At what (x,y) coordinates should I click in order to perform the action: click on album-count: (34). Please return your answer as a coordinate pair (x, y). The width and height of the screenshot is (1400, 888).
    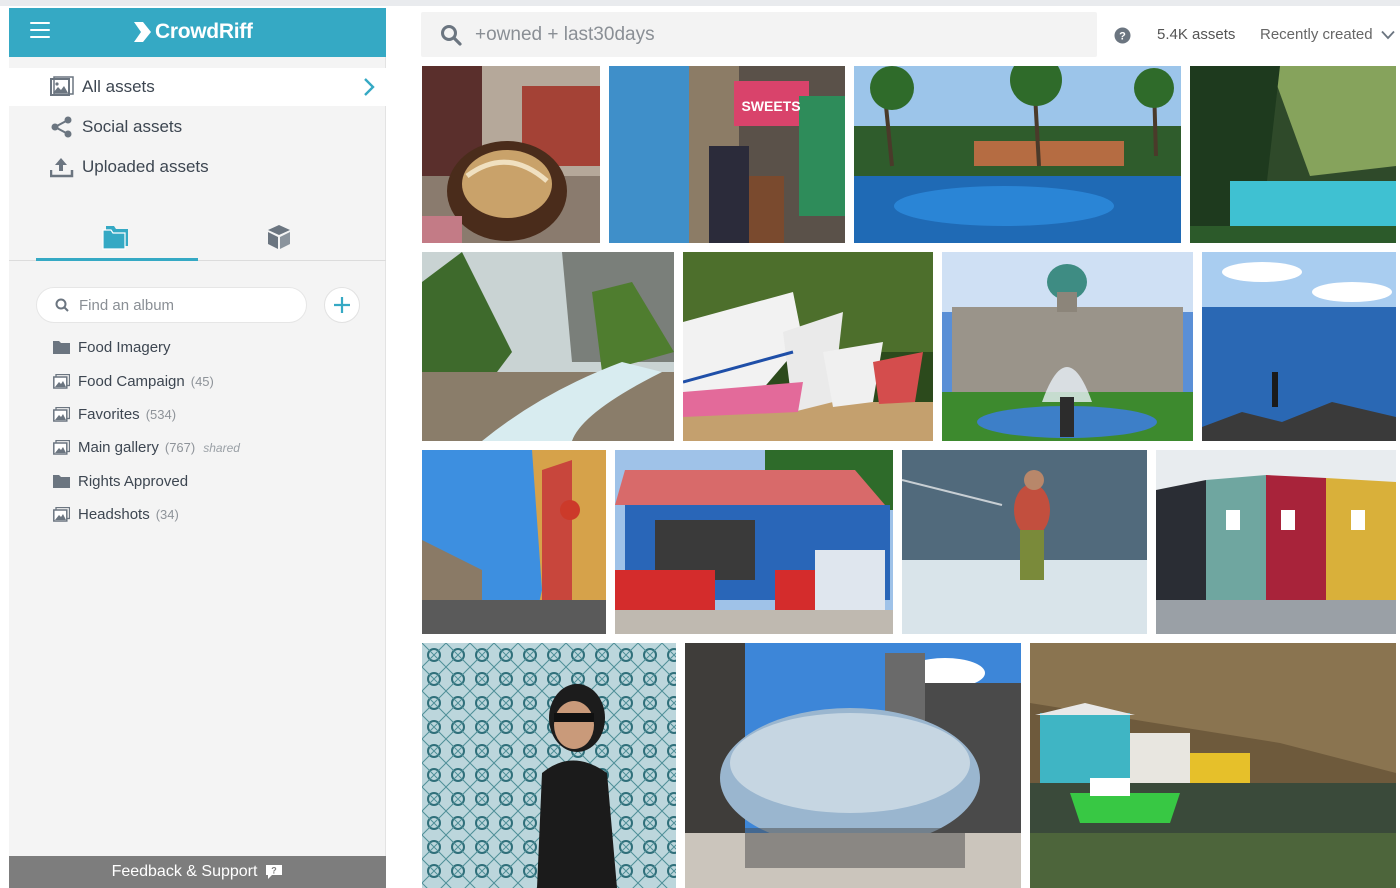
    Looking at the image, I should click on (167, 515).